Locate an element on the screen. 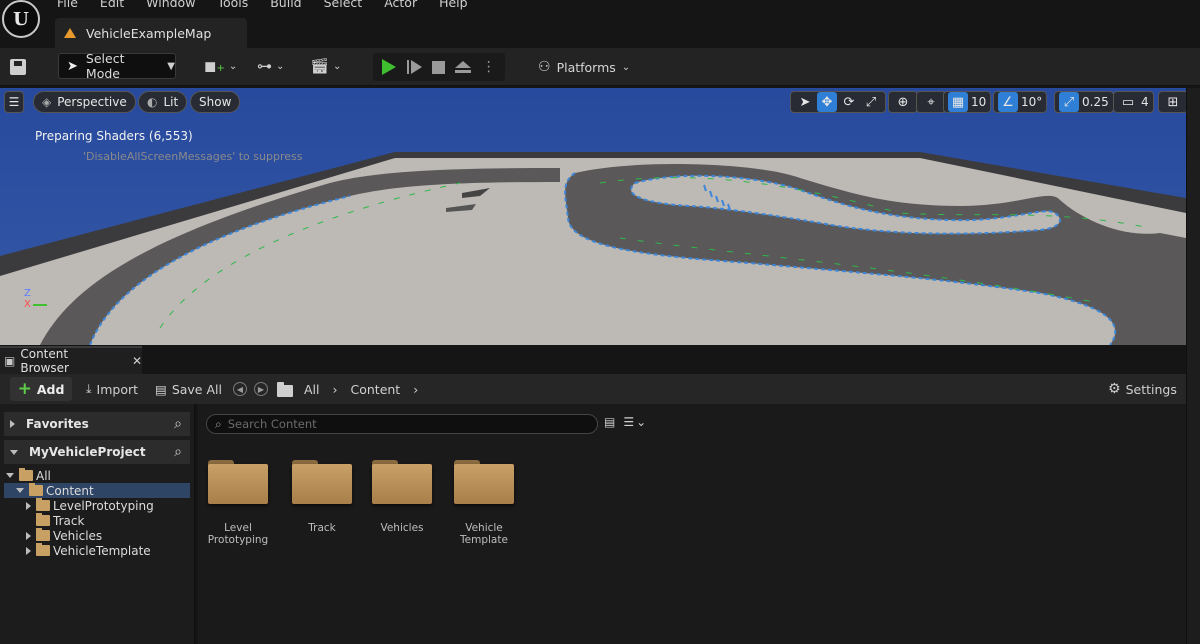  menu-actor: Actor is located at coordinates (400, 5).